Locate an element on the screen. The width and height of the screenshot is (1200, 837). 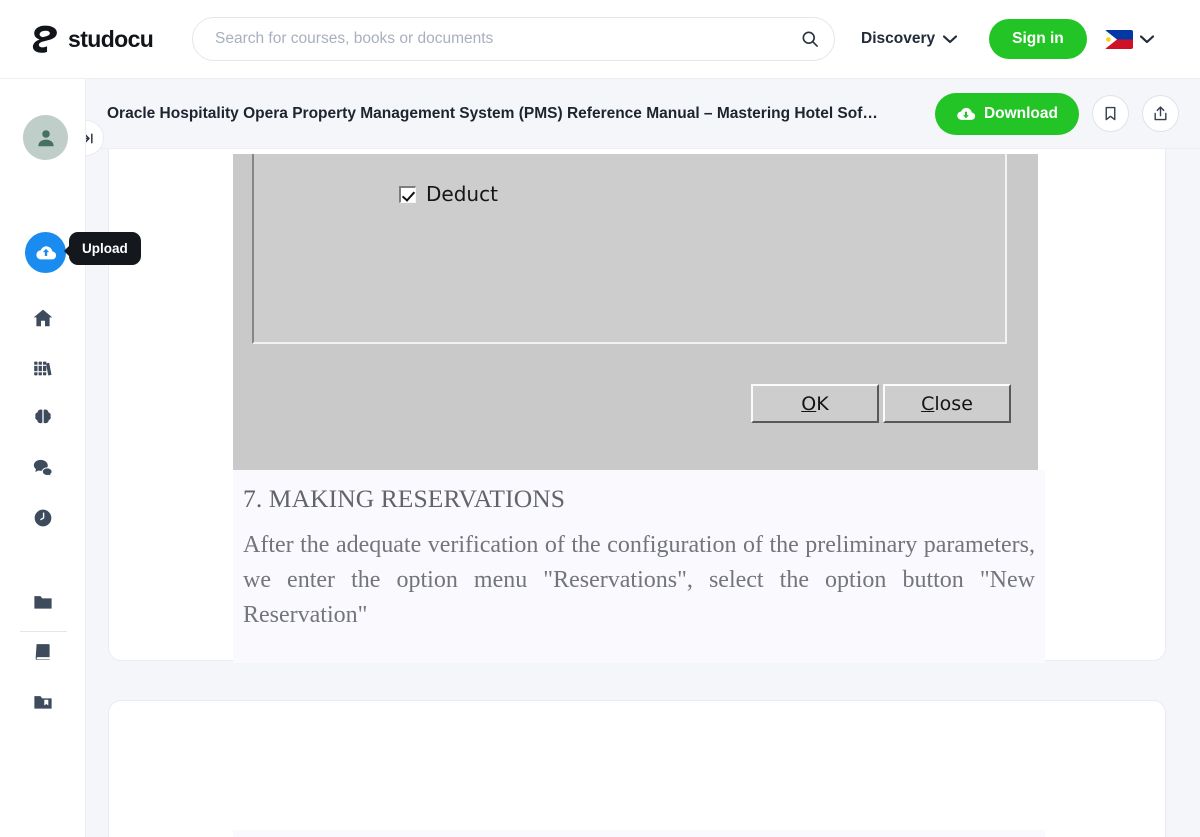
share-icon is located at coordinates (1160, 113).